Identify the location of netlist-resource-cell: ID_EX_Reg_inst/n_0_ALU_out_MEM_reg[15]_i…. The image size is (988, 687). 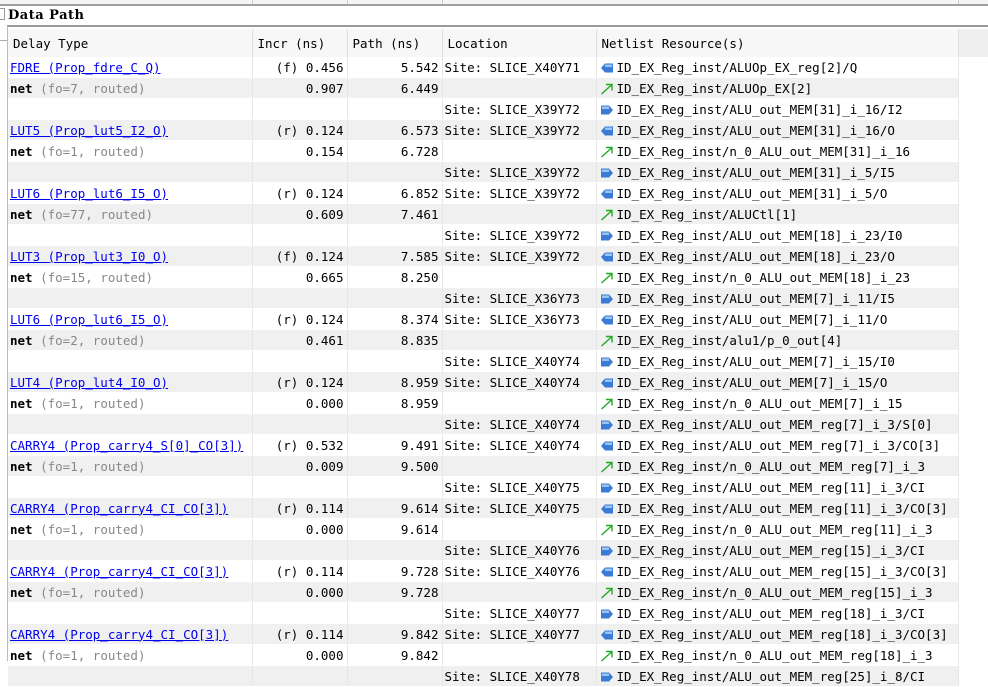
(777, 592).